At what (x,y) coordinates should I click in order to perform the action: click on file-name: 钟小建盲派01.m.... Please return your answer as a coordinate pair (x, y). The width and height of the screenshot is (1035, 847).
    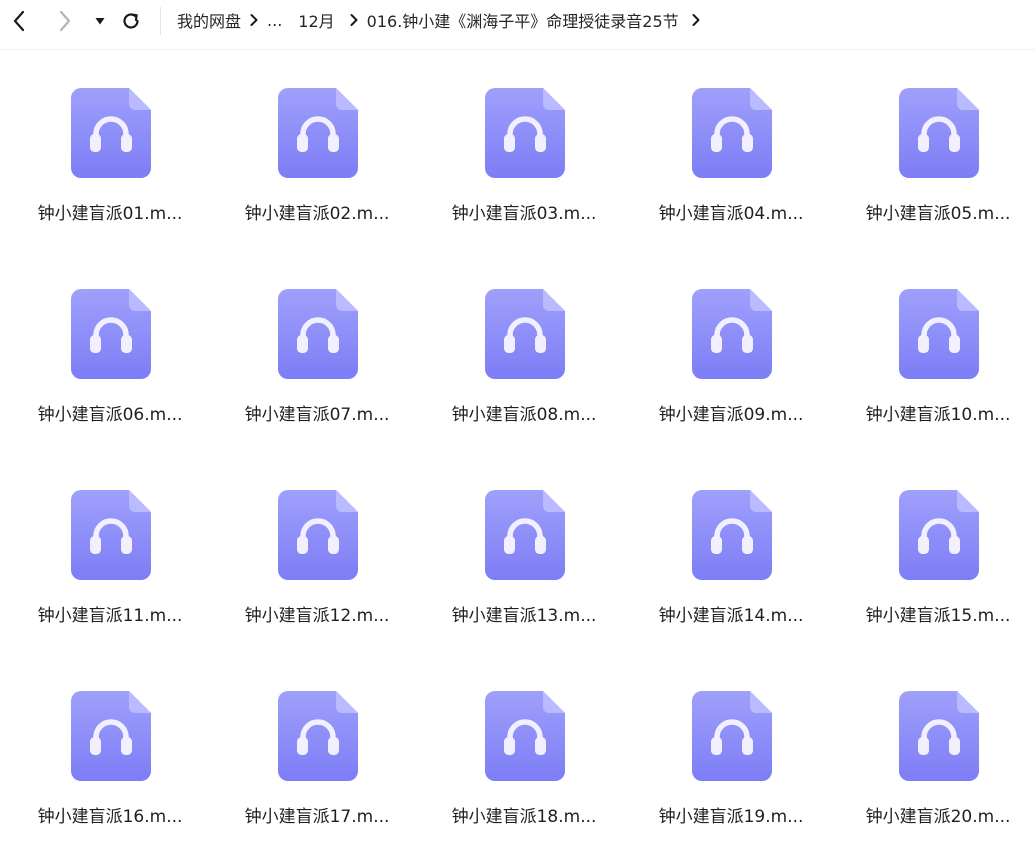
    Looking at the image, I should click on (110, 214).